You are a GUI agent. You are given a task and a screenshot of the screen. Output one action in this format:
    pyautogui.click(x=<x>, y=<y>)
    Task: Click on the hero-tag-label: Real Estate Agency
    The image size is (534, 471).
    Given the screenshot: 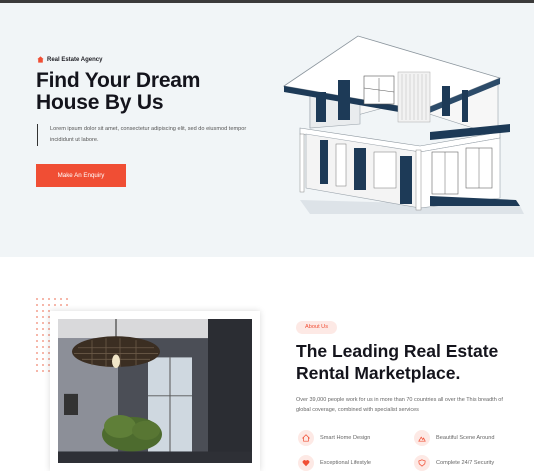 What is the action you would take?
    pyautogui.click(x=75, y=59)
    